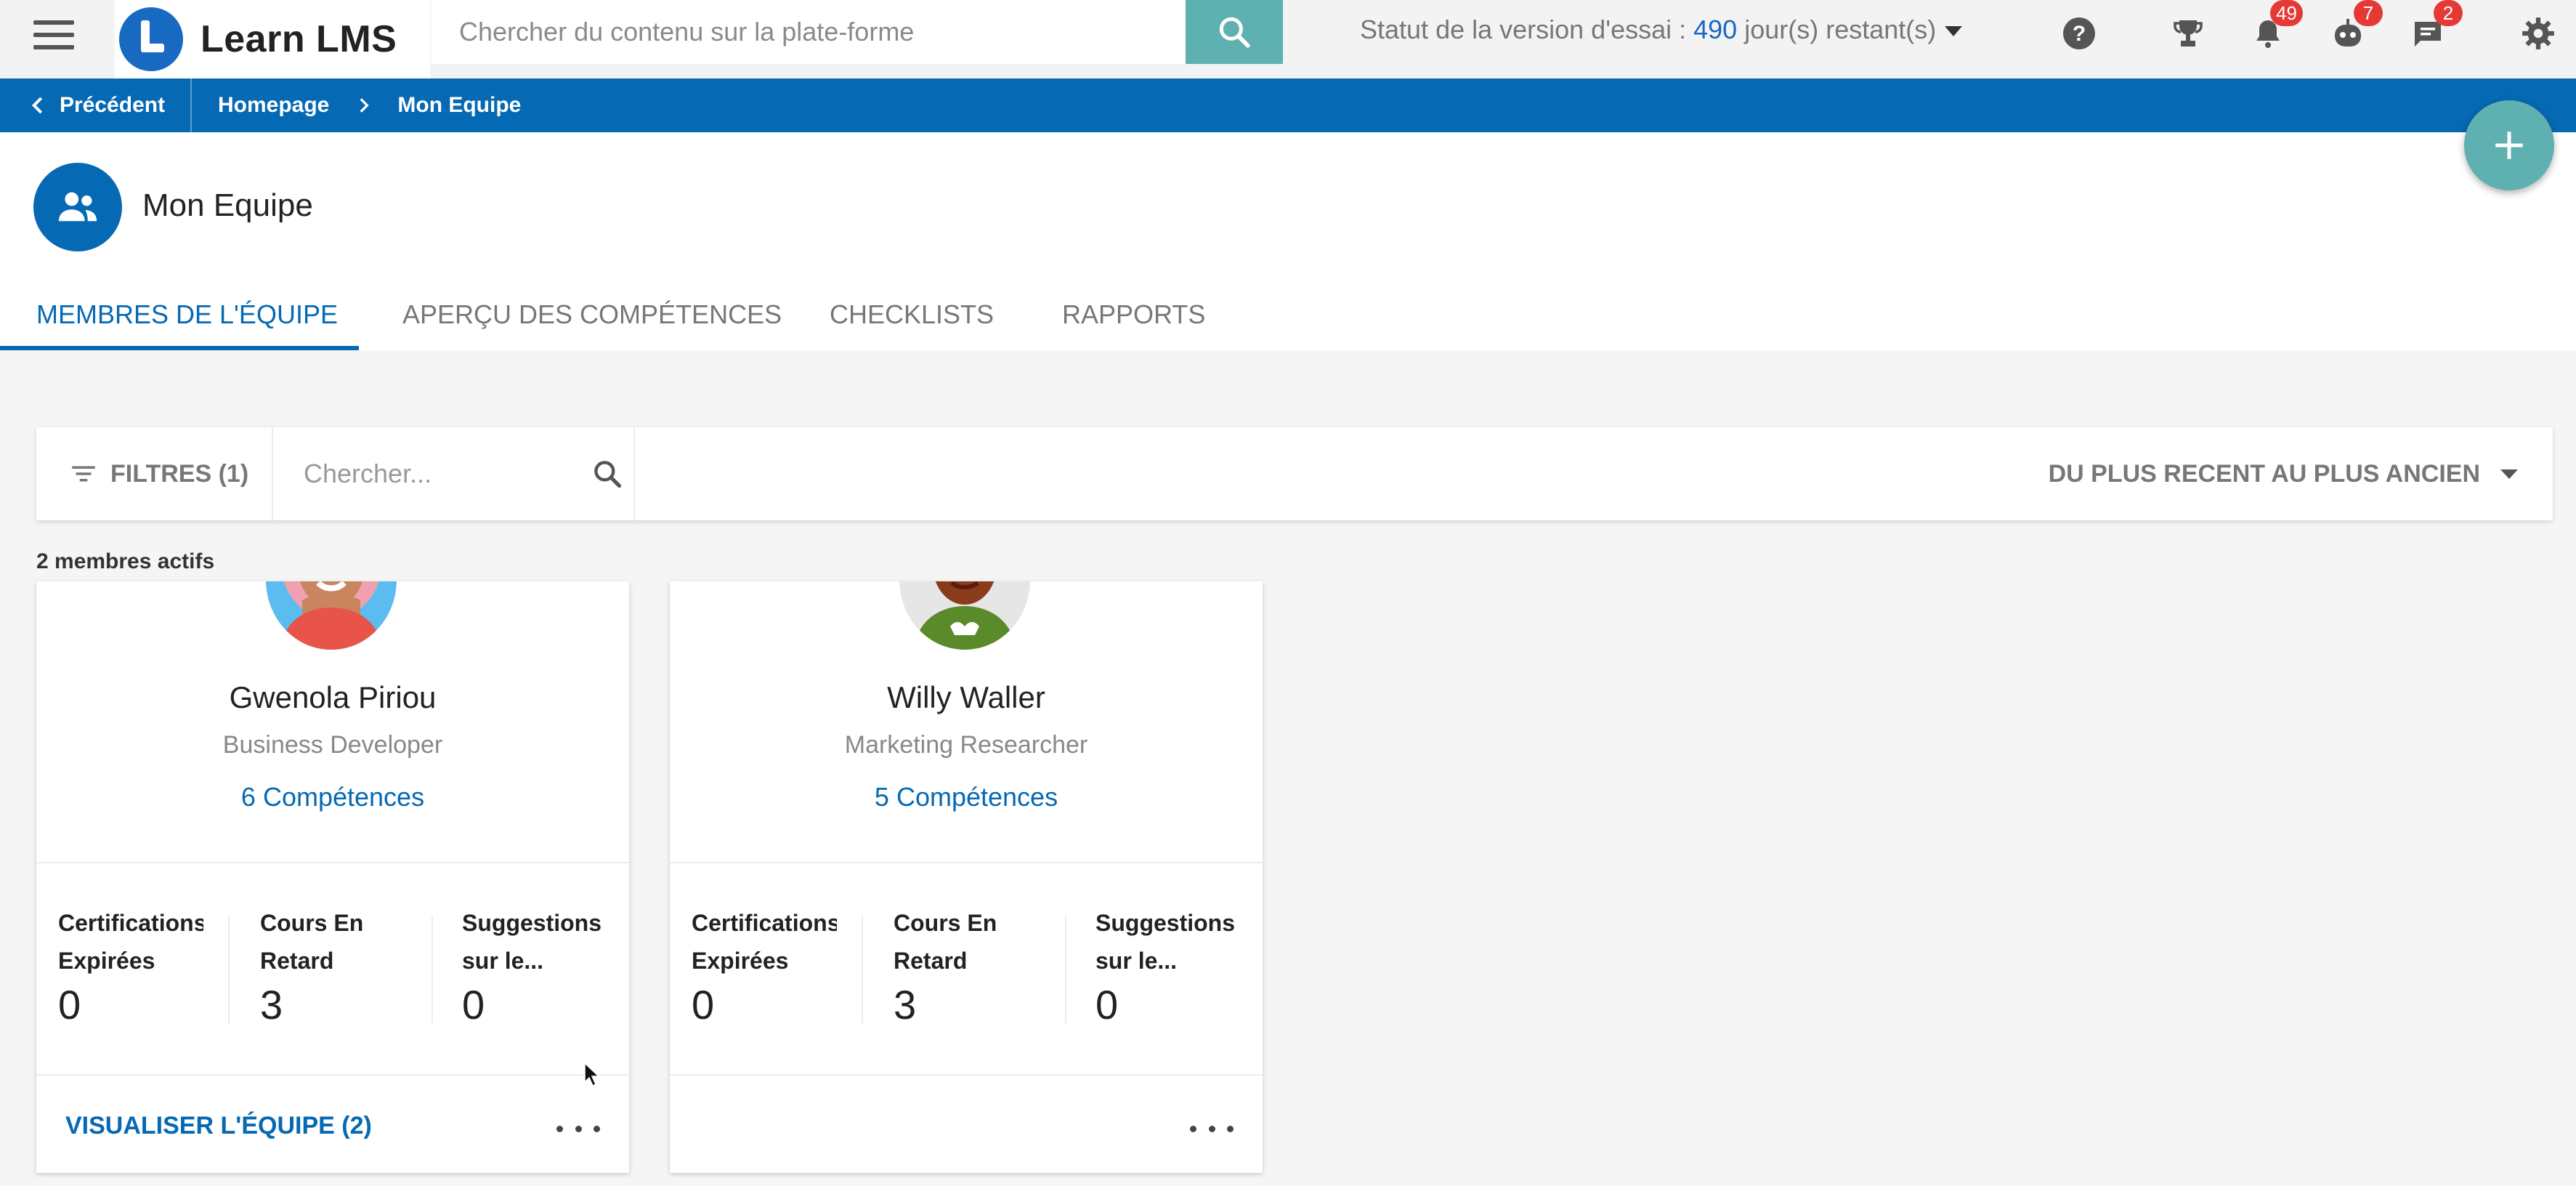 Image resolution: width=2576 pixels, height=1186 pixels. I want to click on add-button, so click(2509, 145).